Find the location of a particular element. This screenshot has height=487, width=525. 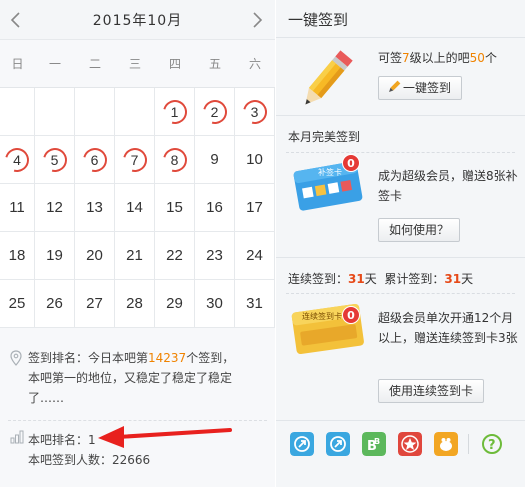

rank-prefix: 签到排名：今日本吧第 is located at coordinates (88, 358).